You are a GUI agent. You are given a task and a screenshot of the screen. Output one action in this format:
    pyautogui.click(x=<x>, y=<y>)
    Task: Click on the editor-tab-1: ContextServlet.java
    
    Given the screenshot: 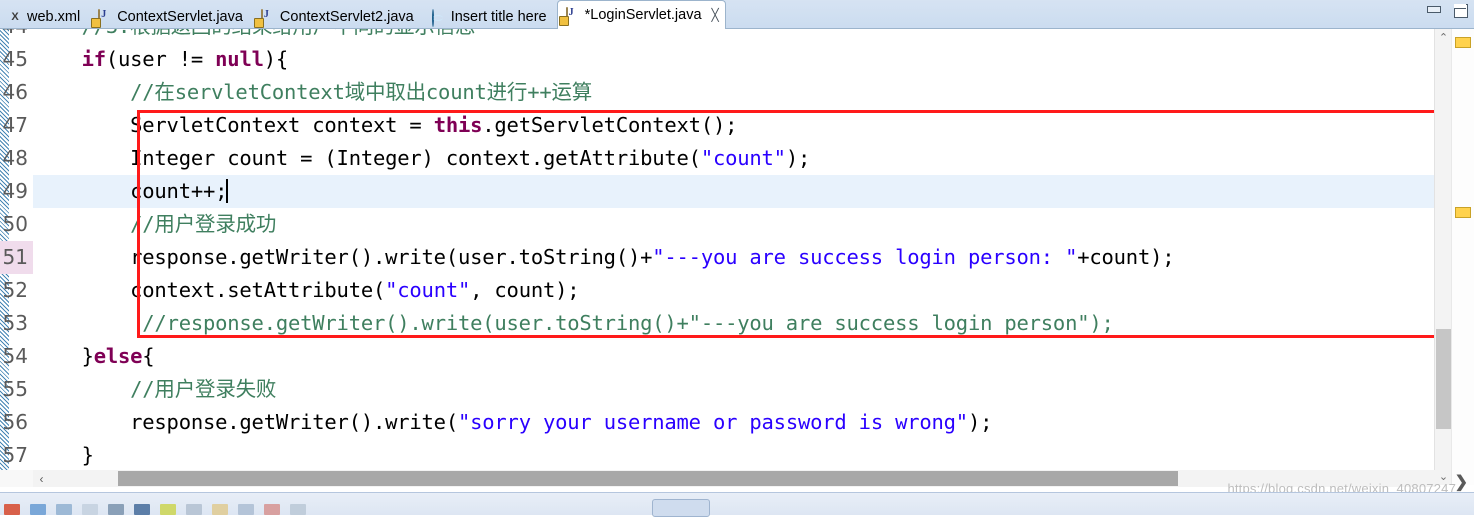 What is the action you would take?
    pyautogui.click(x=171, y=17)
    